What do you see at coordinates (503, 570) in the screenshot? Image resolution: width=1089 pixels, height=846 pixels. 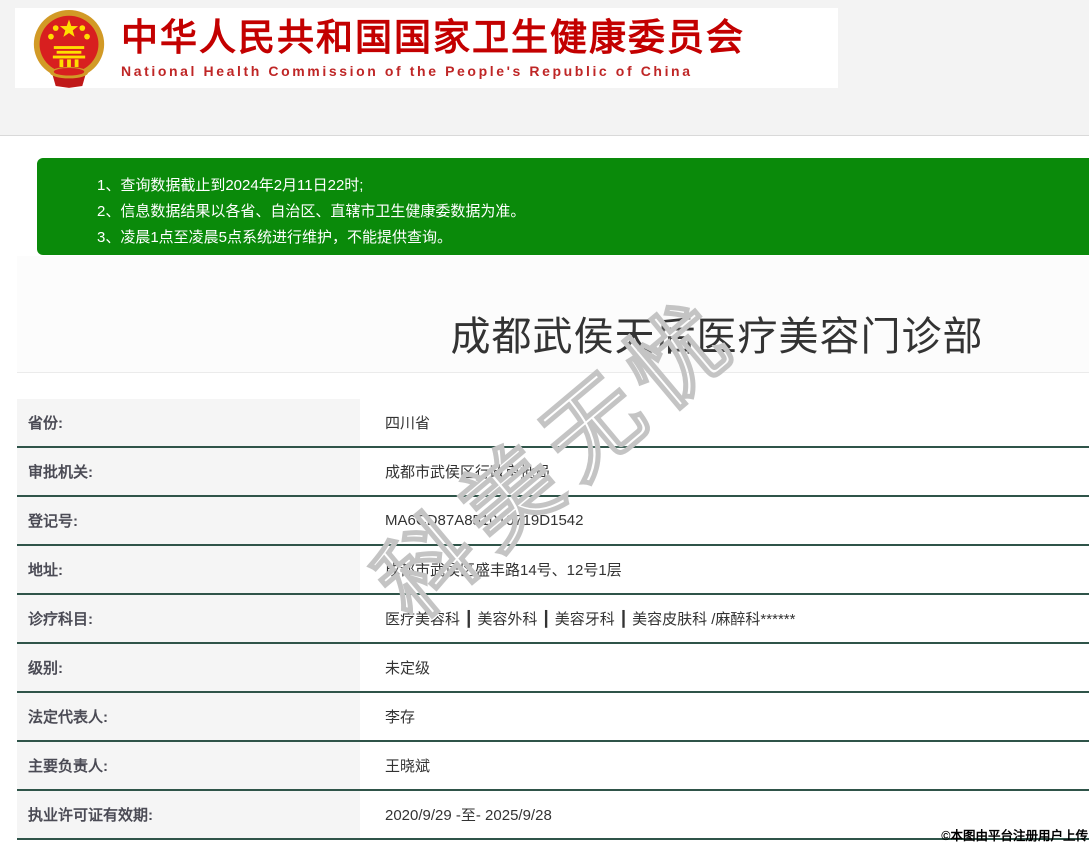 I see `row-value: 成都市武侯区盛丰路14号、12号1层` at bounding box center [503, 570].